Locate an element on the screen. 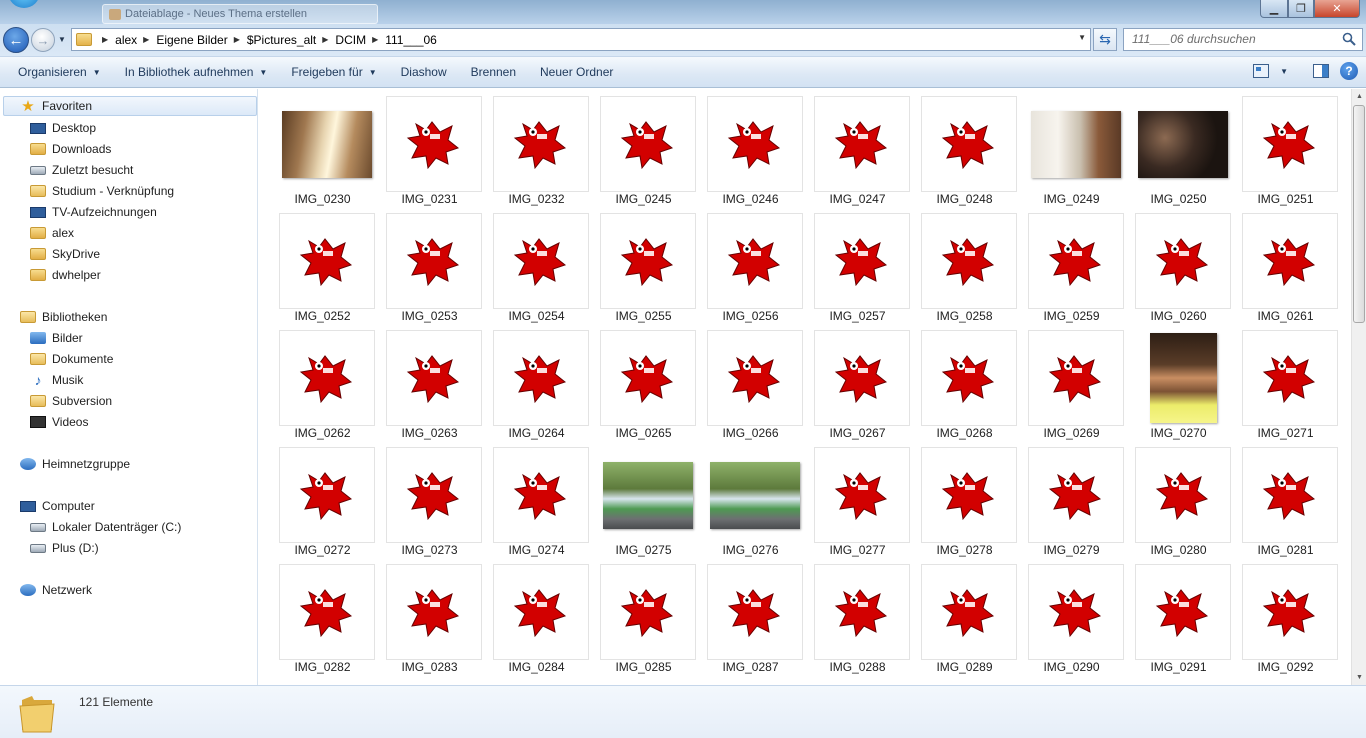 The width and height of the screenshot is (1366, 738). file-item: IMG_0274 is located at coordinates (536, 498).